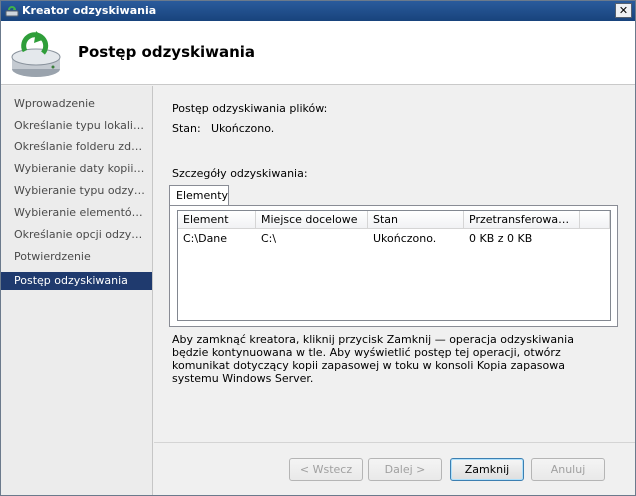  What do you see at coordinates (250, 108) in the screenshot?
I see `progress-heading: Postęp odzyskiwania plików:` at bounding box center [250, 108].